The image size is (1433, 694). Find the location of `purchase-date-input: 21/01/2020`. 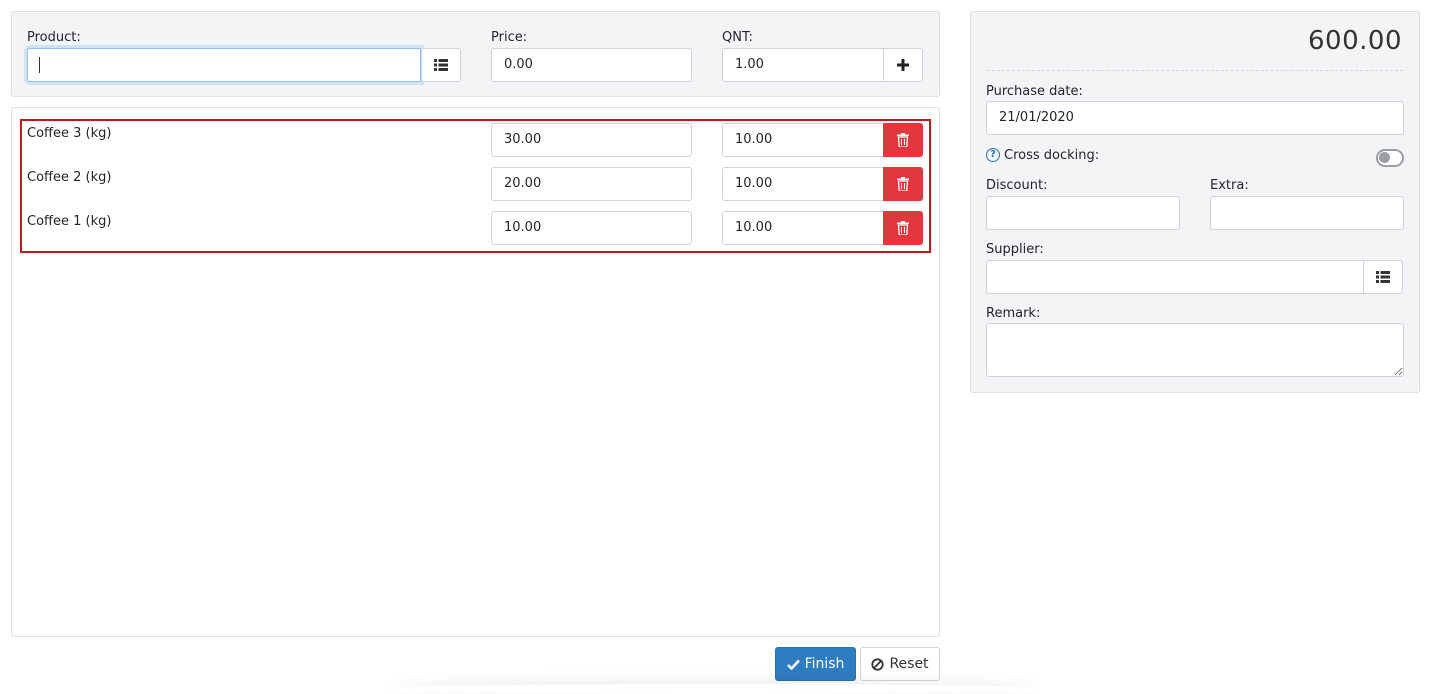

purchase-date-input: 21/01/2020 is located at coordinates (1195, 118).